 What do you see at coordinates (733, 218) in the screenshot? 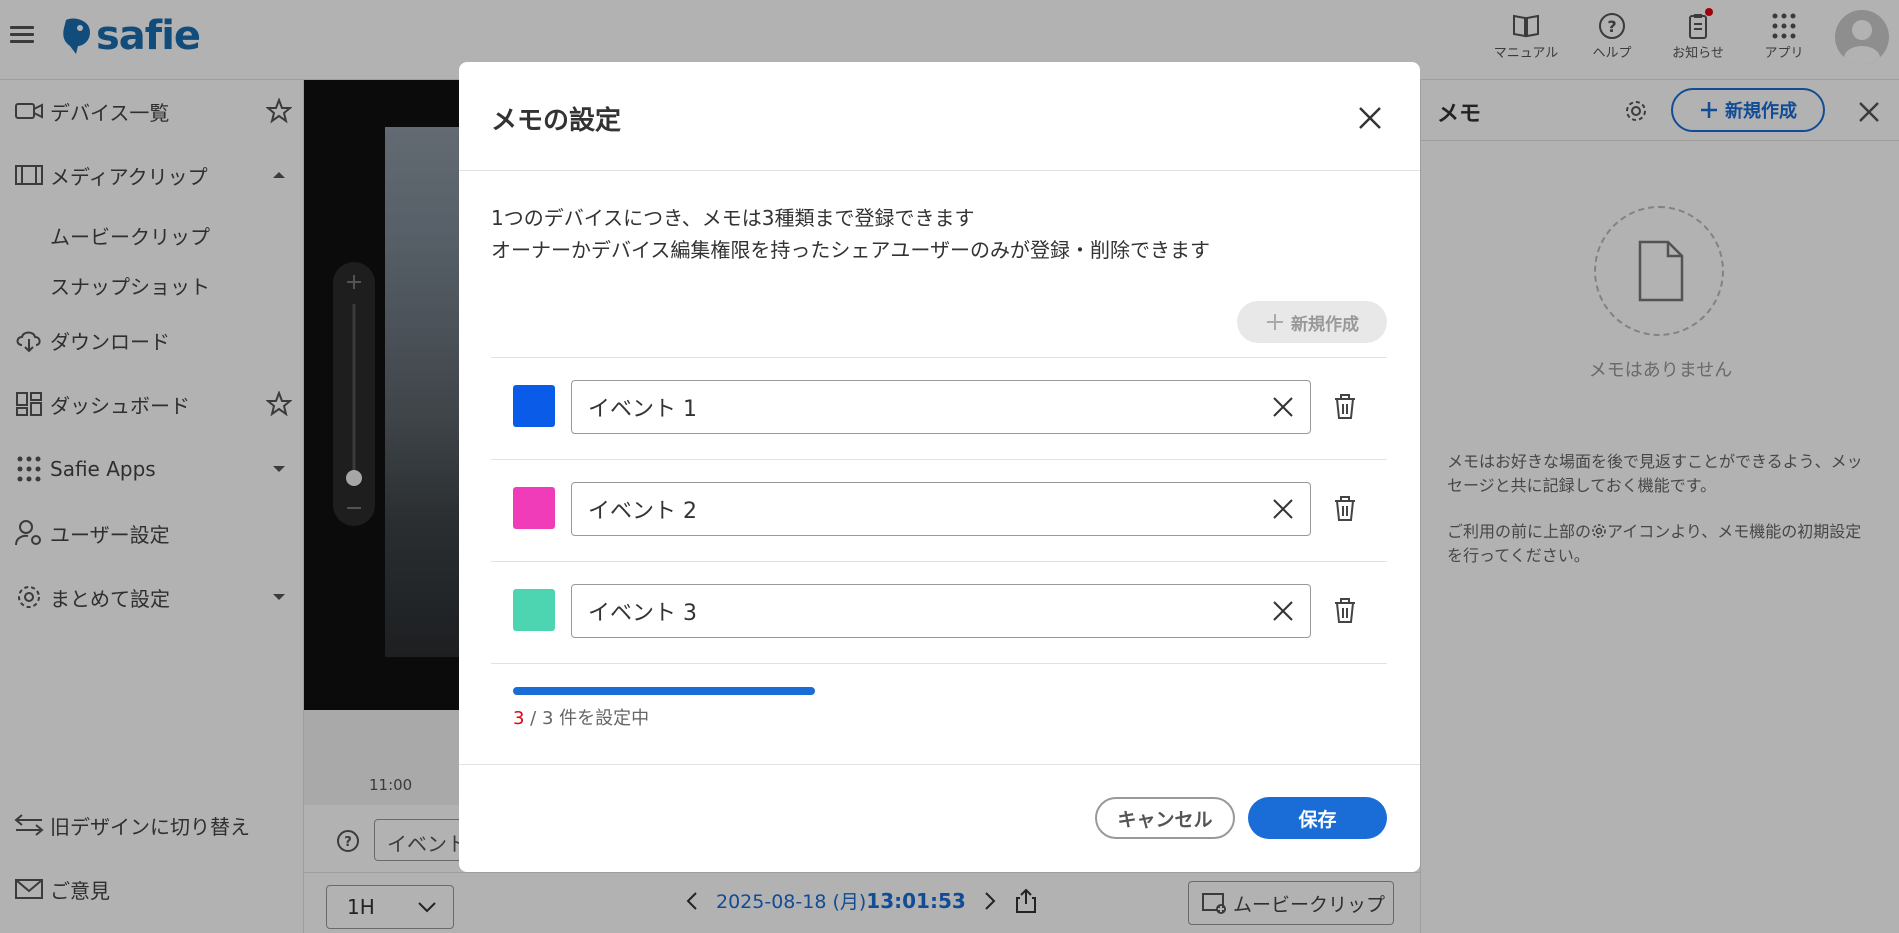
I see `description-line-1: 1つのデバイスにつき、メモは3種類まで登録できます` at bounding box center [733, 218].